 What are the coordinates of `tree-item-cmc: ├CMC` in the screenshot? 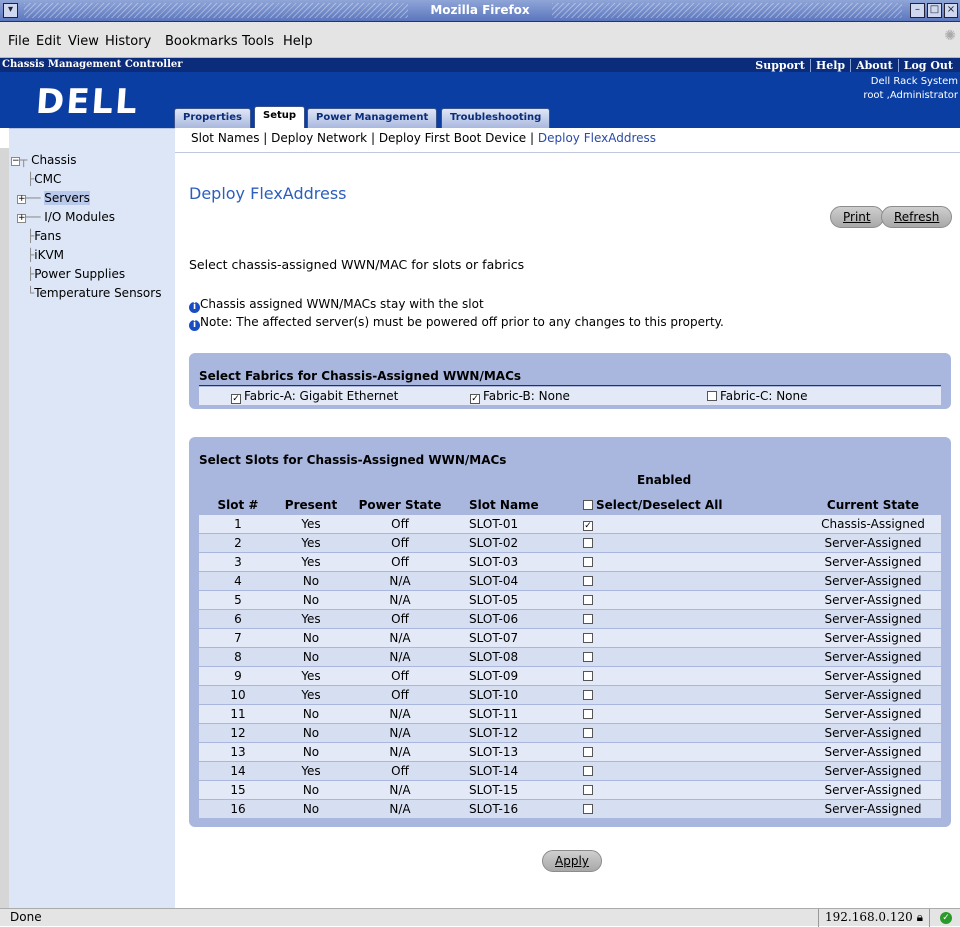 It's located at (44, 179).